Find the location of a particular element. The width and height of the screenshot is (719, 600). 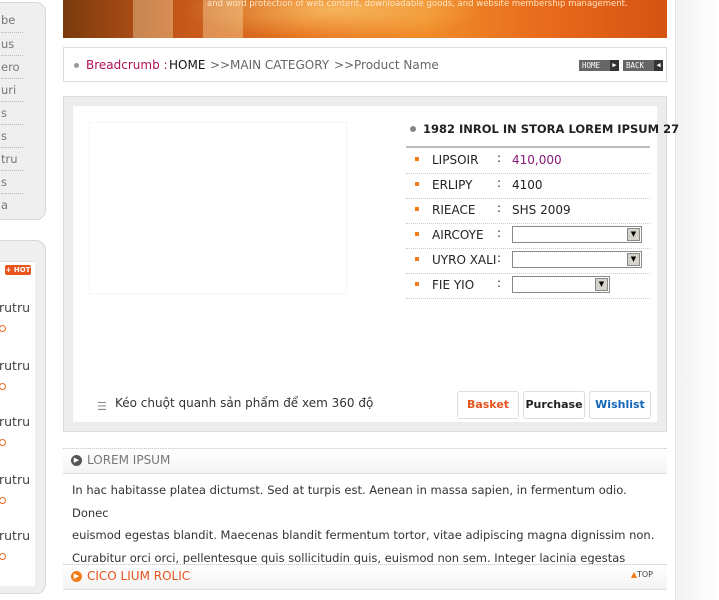

breadcrumb-current: Product Name is located at coordinates (396, 65).